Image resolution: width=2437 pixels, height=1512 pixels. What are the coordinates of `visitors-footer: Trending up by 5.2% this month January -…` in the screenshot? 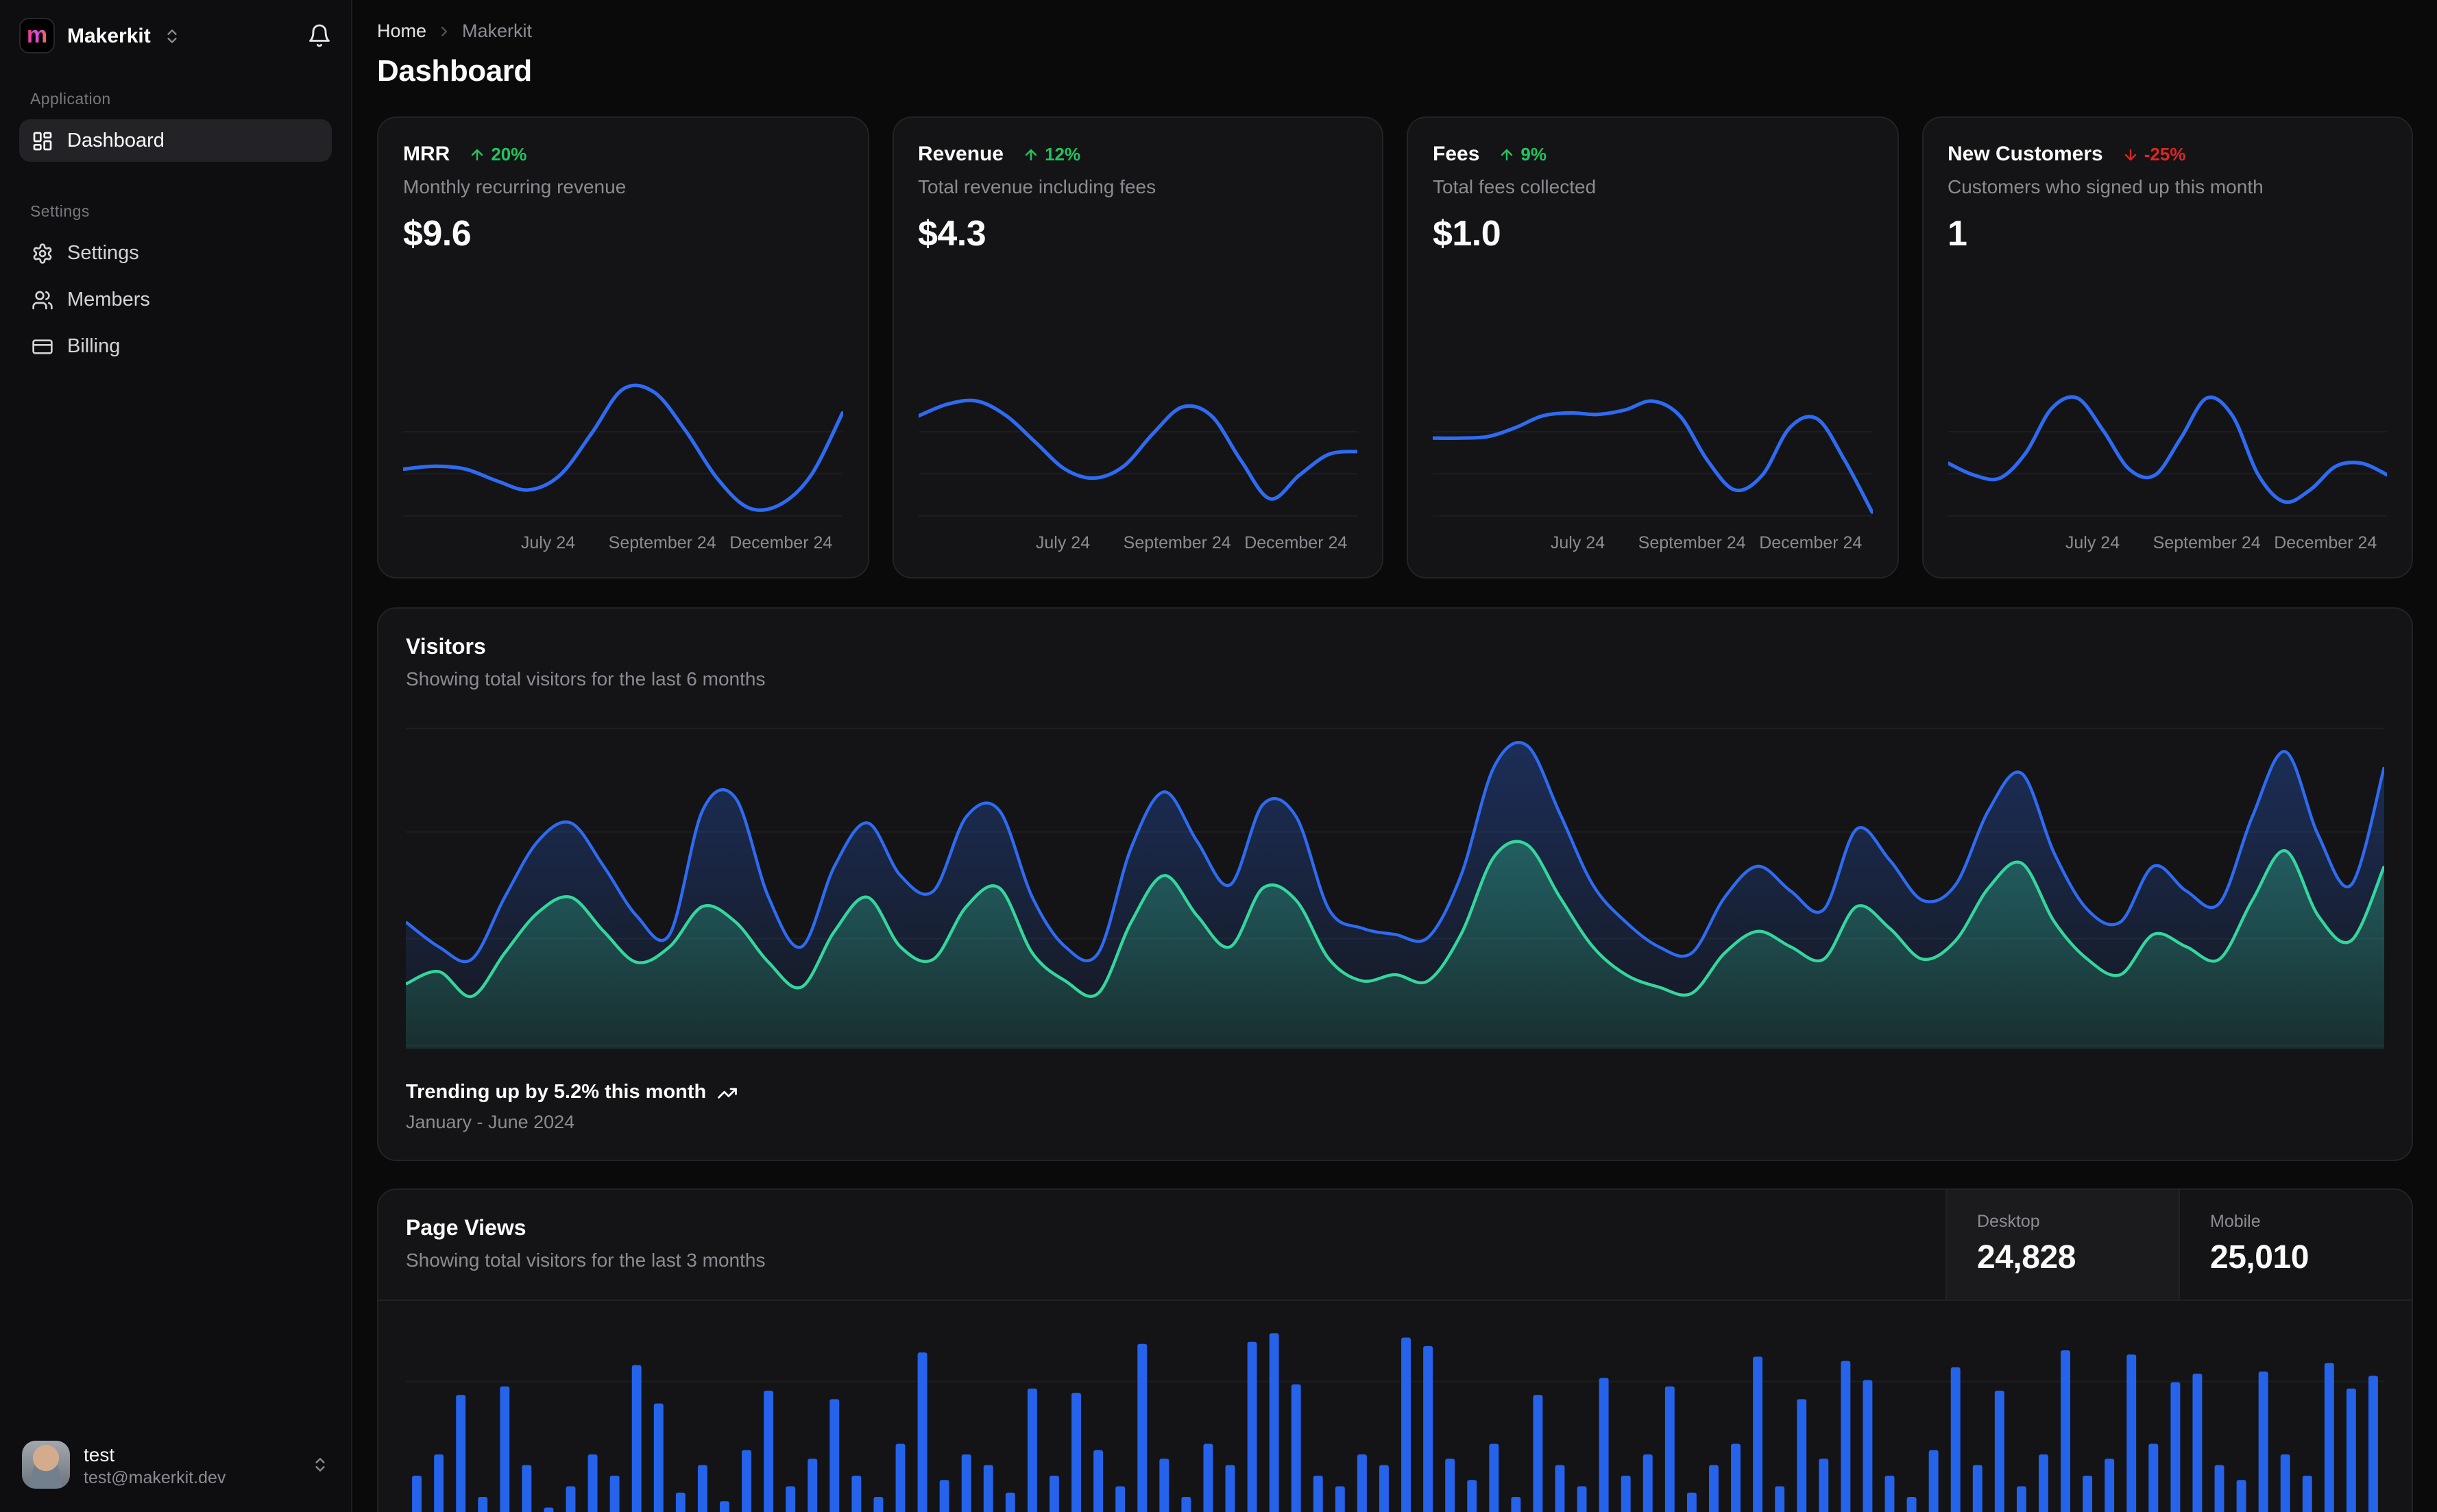 It's located at (1395, 1107).